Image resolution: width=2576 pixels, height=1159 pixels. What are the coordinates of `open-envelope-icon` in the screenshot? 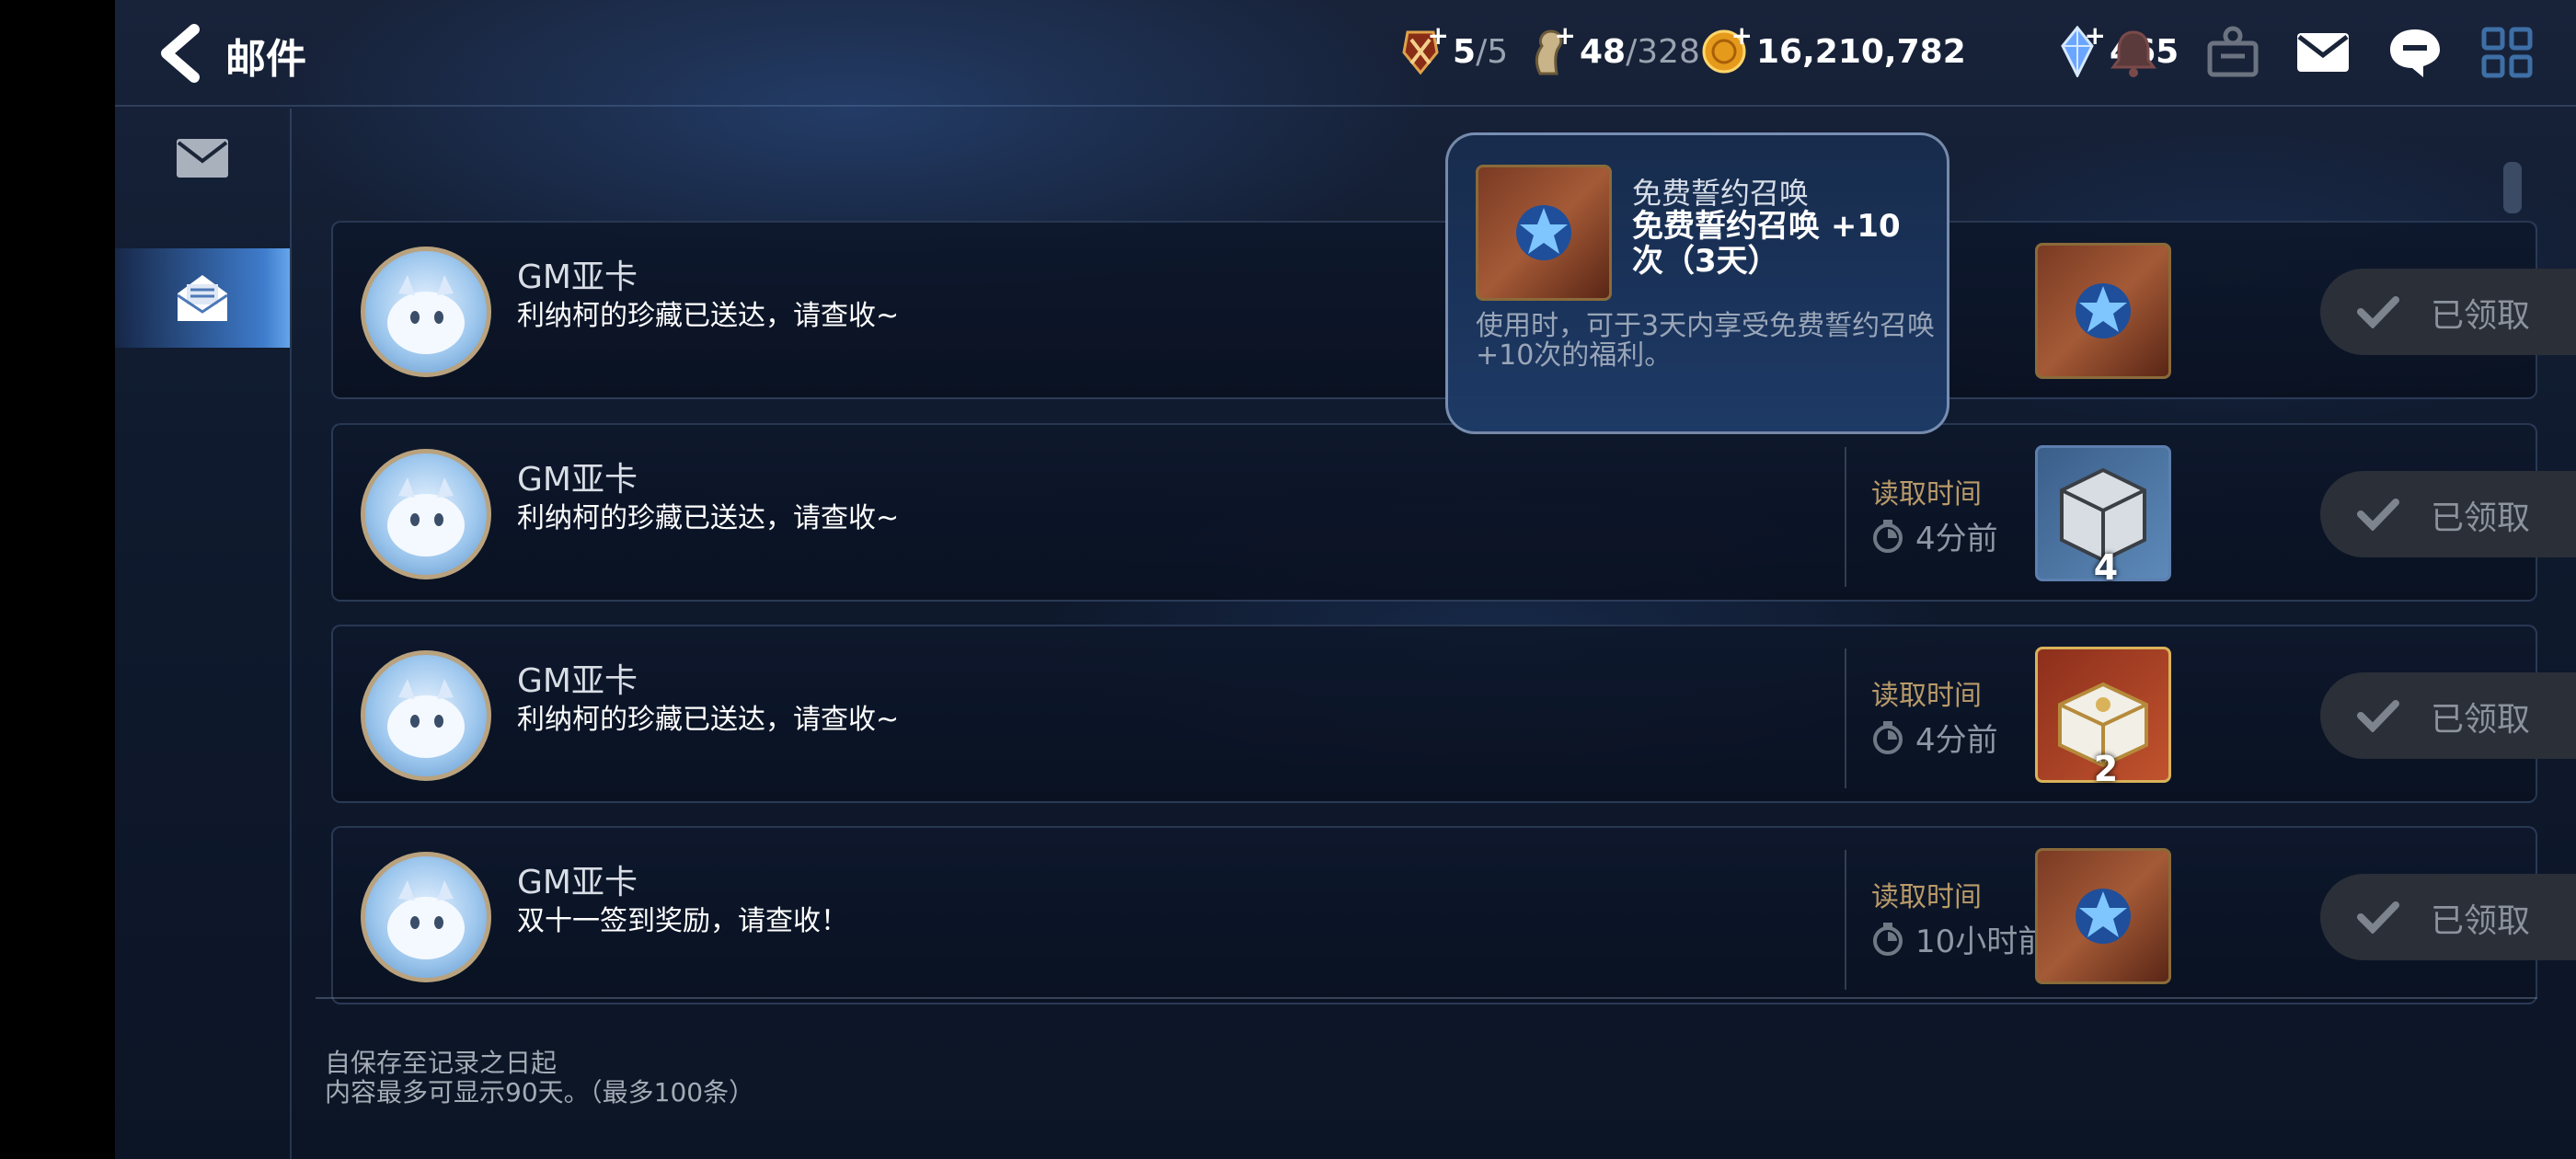 It's located at (202, 298).